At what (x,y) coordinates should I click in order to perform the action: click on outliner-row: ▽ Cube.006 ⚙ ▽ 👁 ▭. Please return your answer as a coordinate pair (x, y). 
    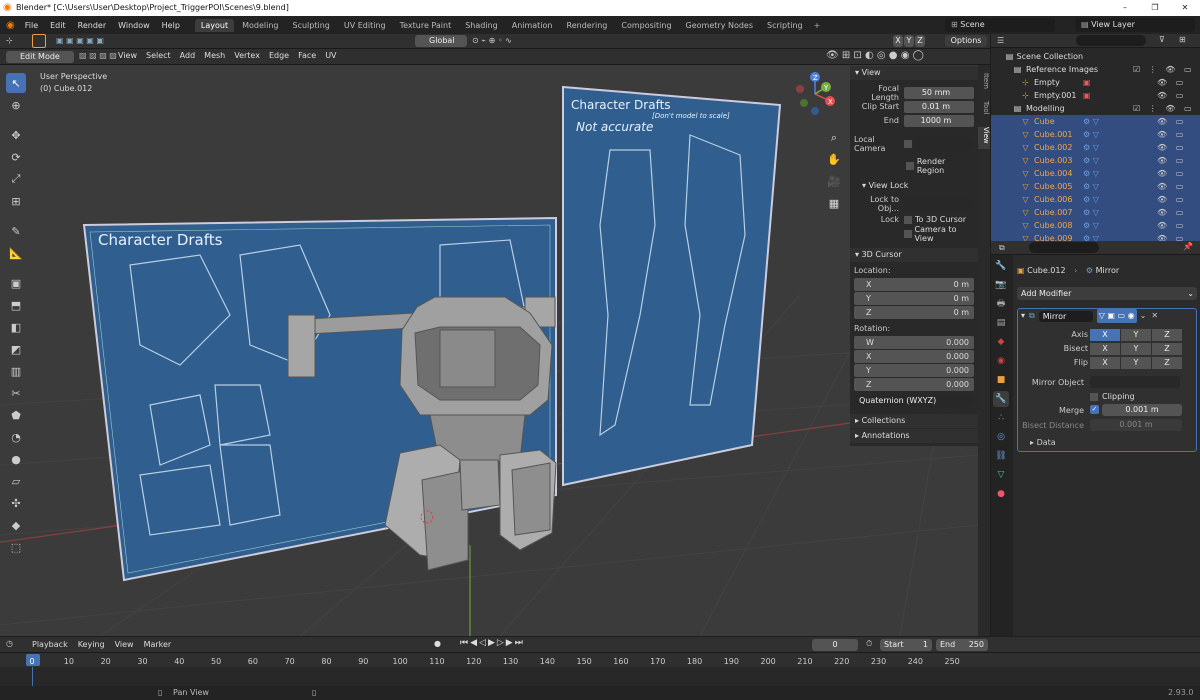
    Looking at the image, I should click on (1095, 199).